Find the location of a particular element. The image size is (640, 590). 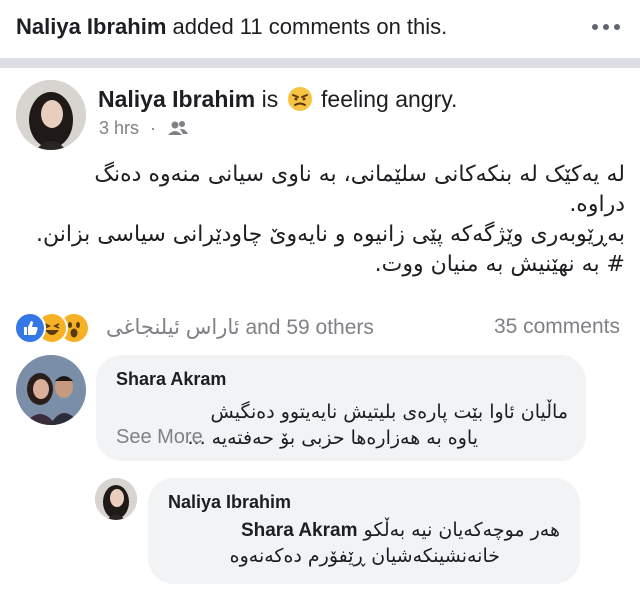

angry-face-icon is located at coordinates (300, 99).